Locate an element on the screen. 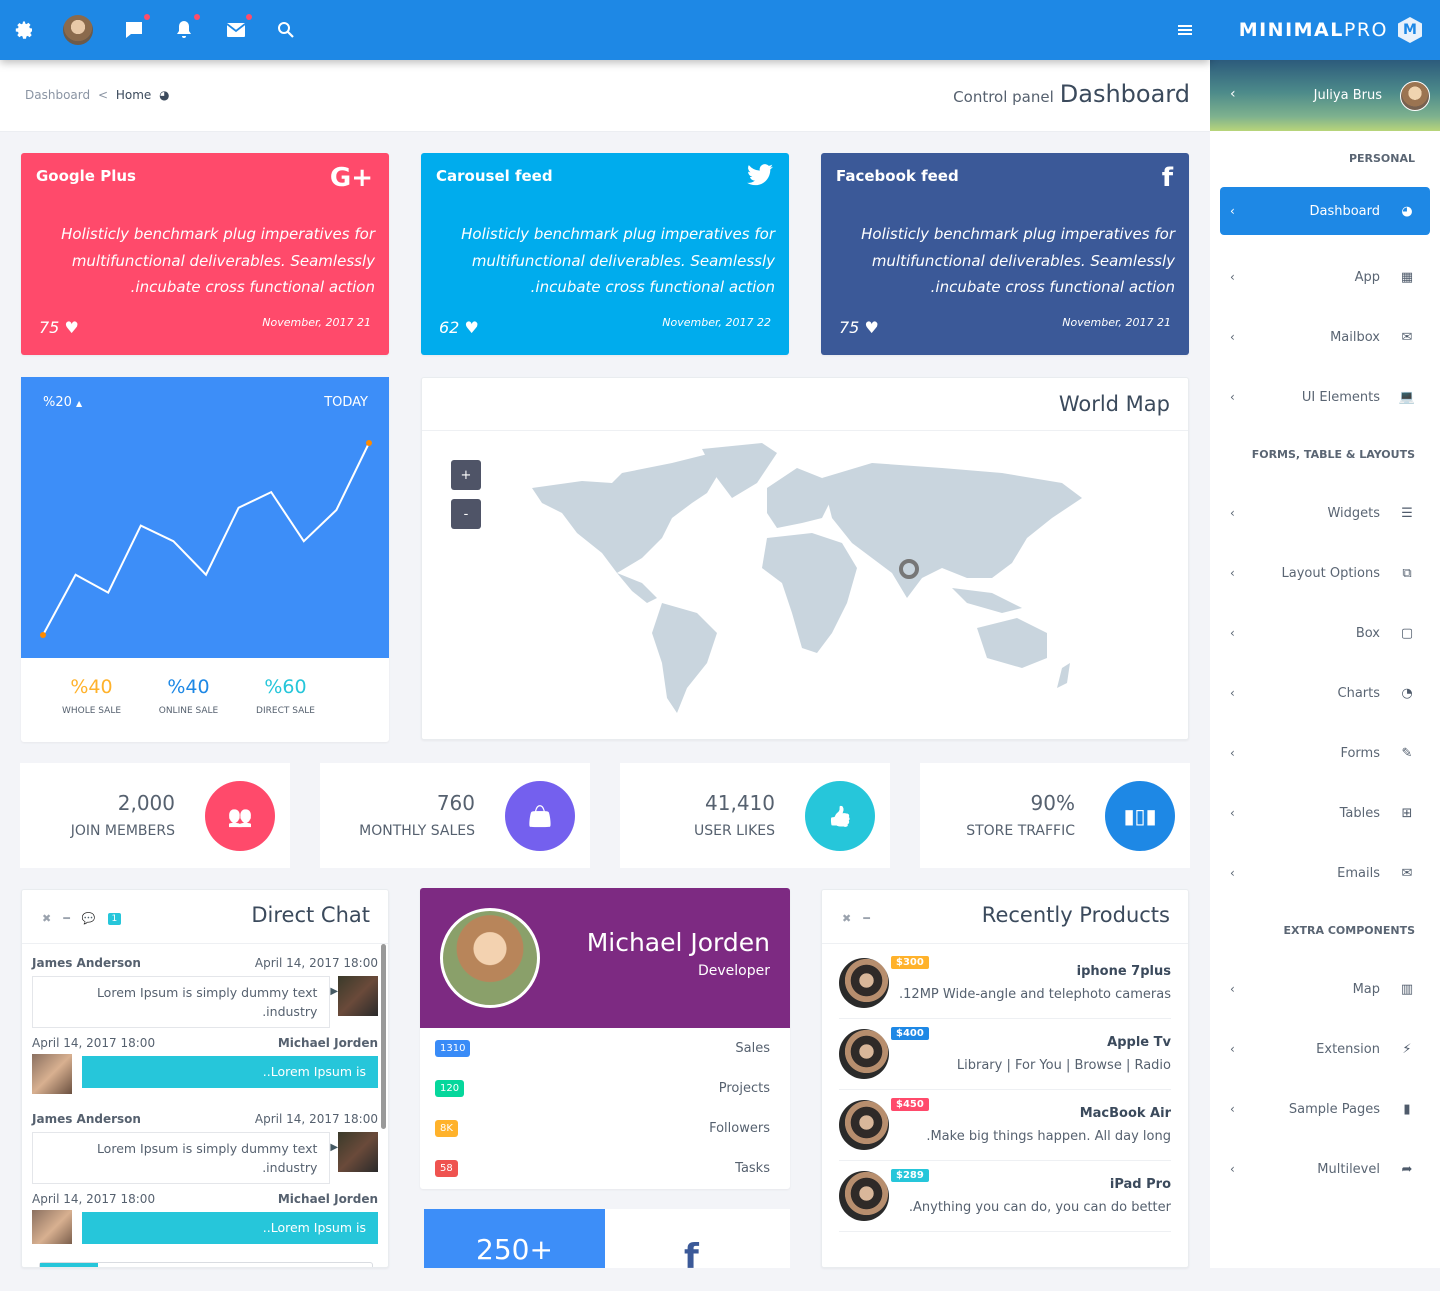 The width and height of the screenshot is (1440, 1291). product-name: iphone 7plus is located at coordinates (1030, 971).